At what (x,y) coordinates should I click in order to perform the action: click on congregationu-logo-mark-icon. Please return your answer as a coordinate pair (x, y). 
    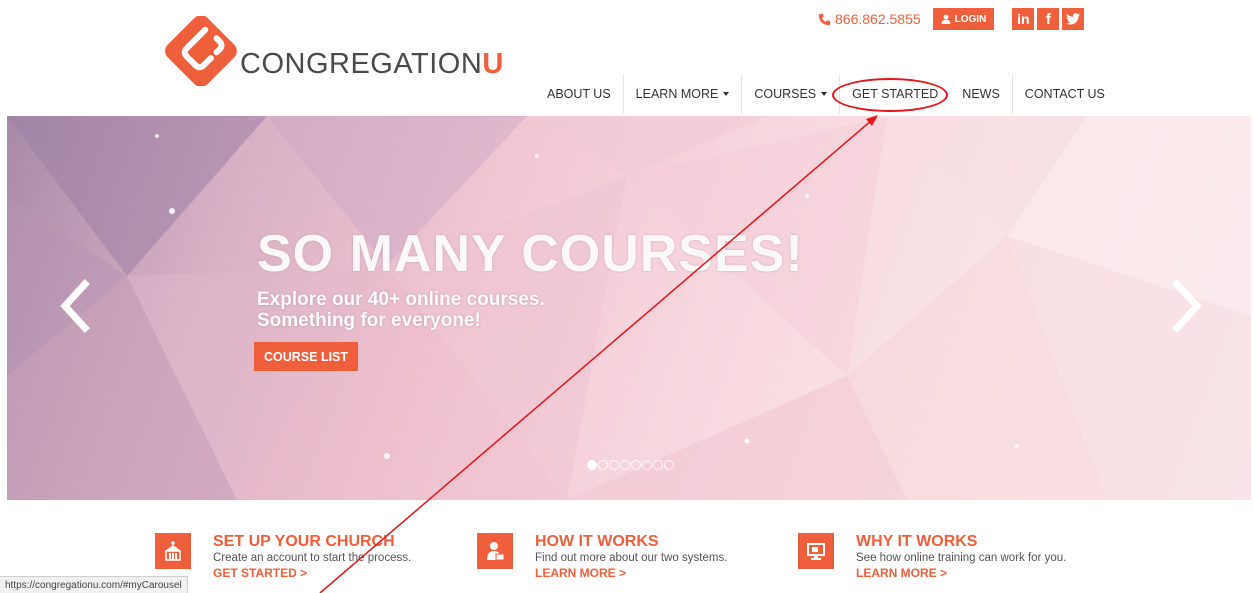
    Looking at the image, I should click on (201, 51).